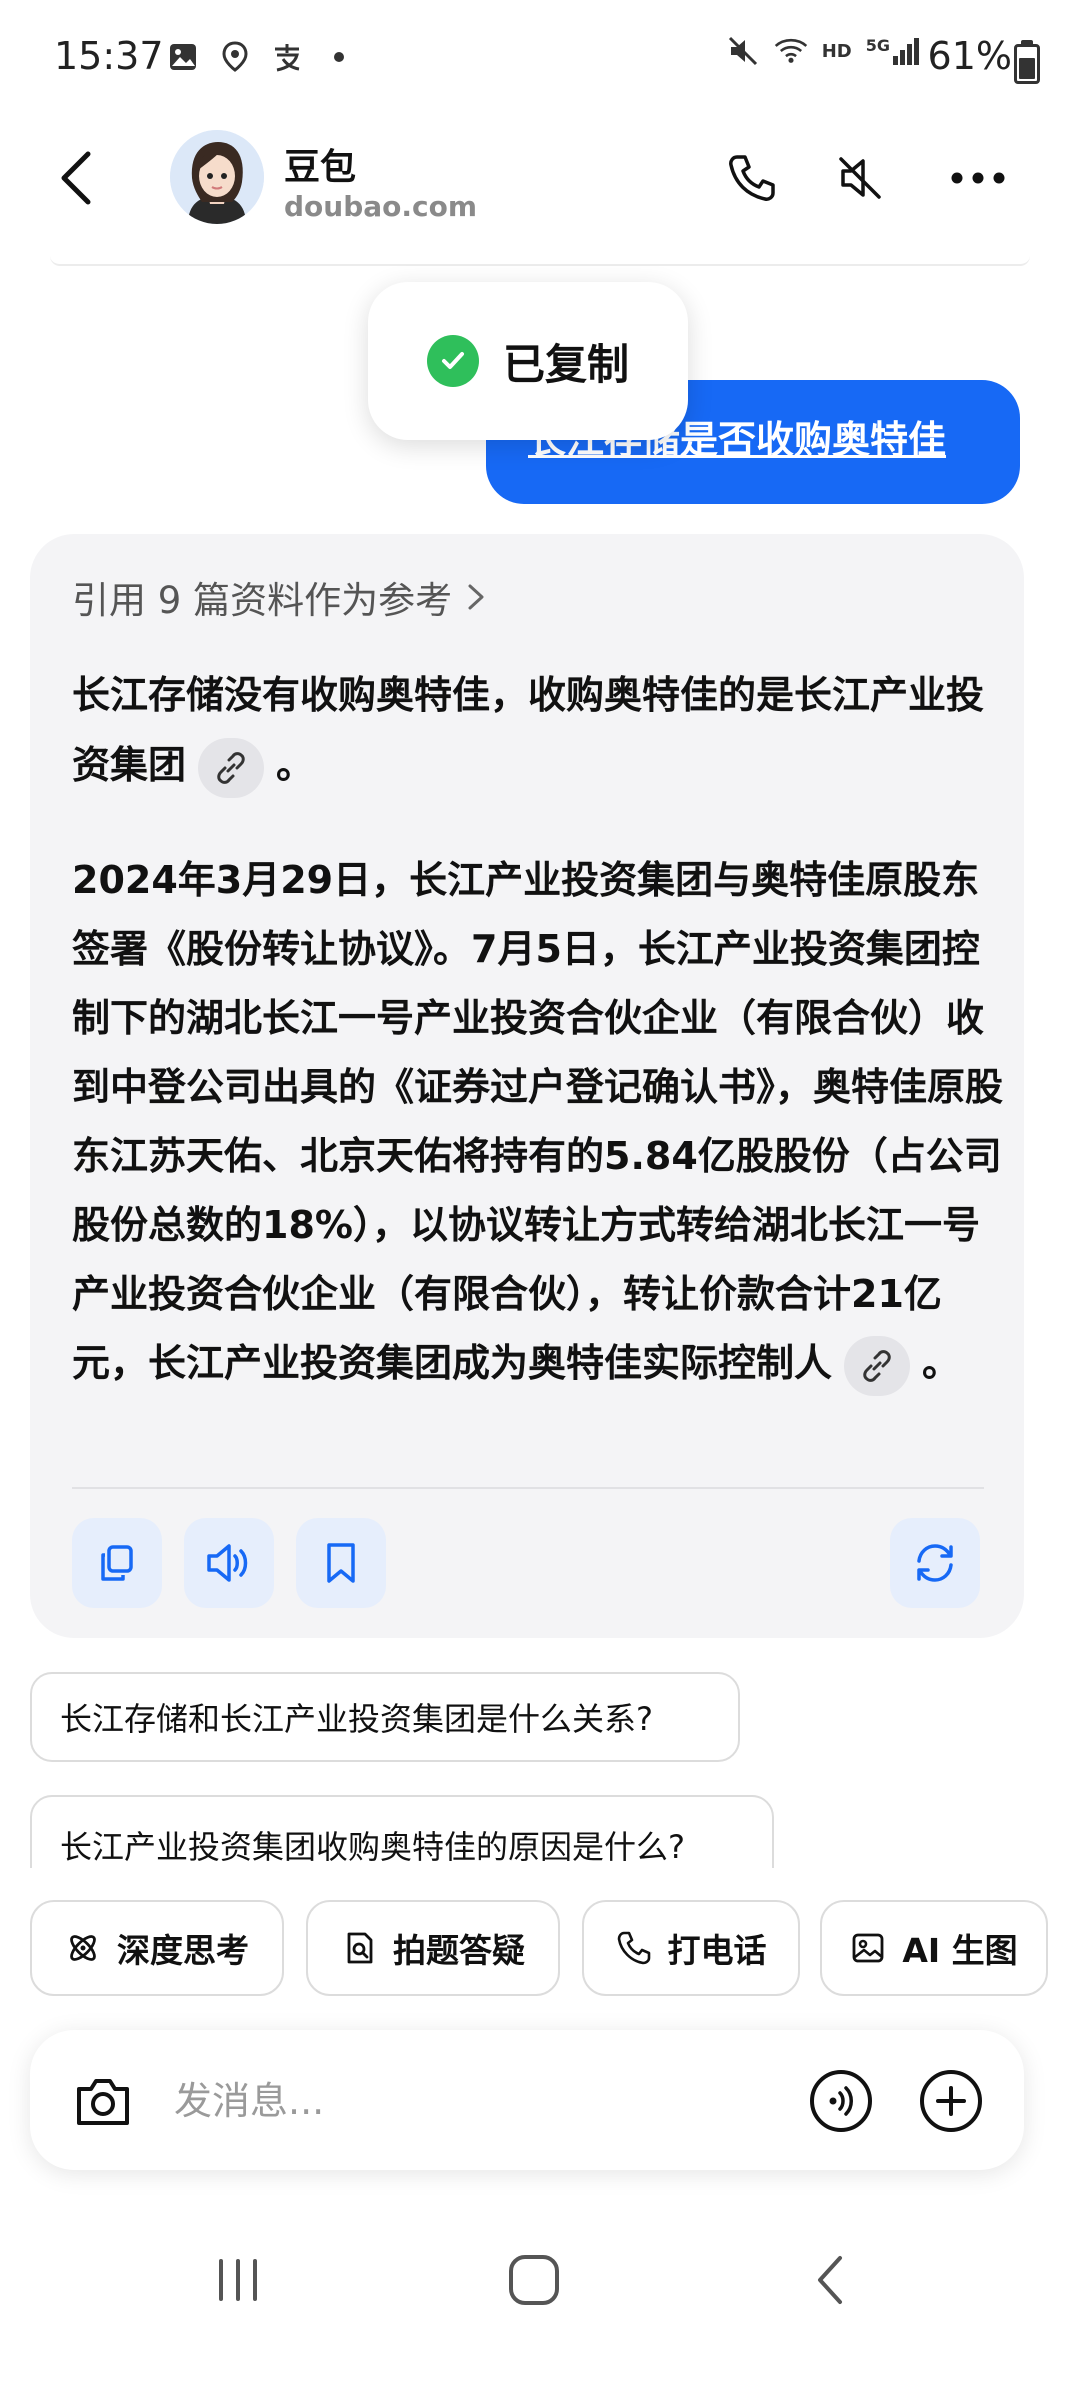 This screenshot has width=1080, height=2408. Describe the element at coordinates (235, 57) in the screenshot. I see `location-notification-icon` at that location.